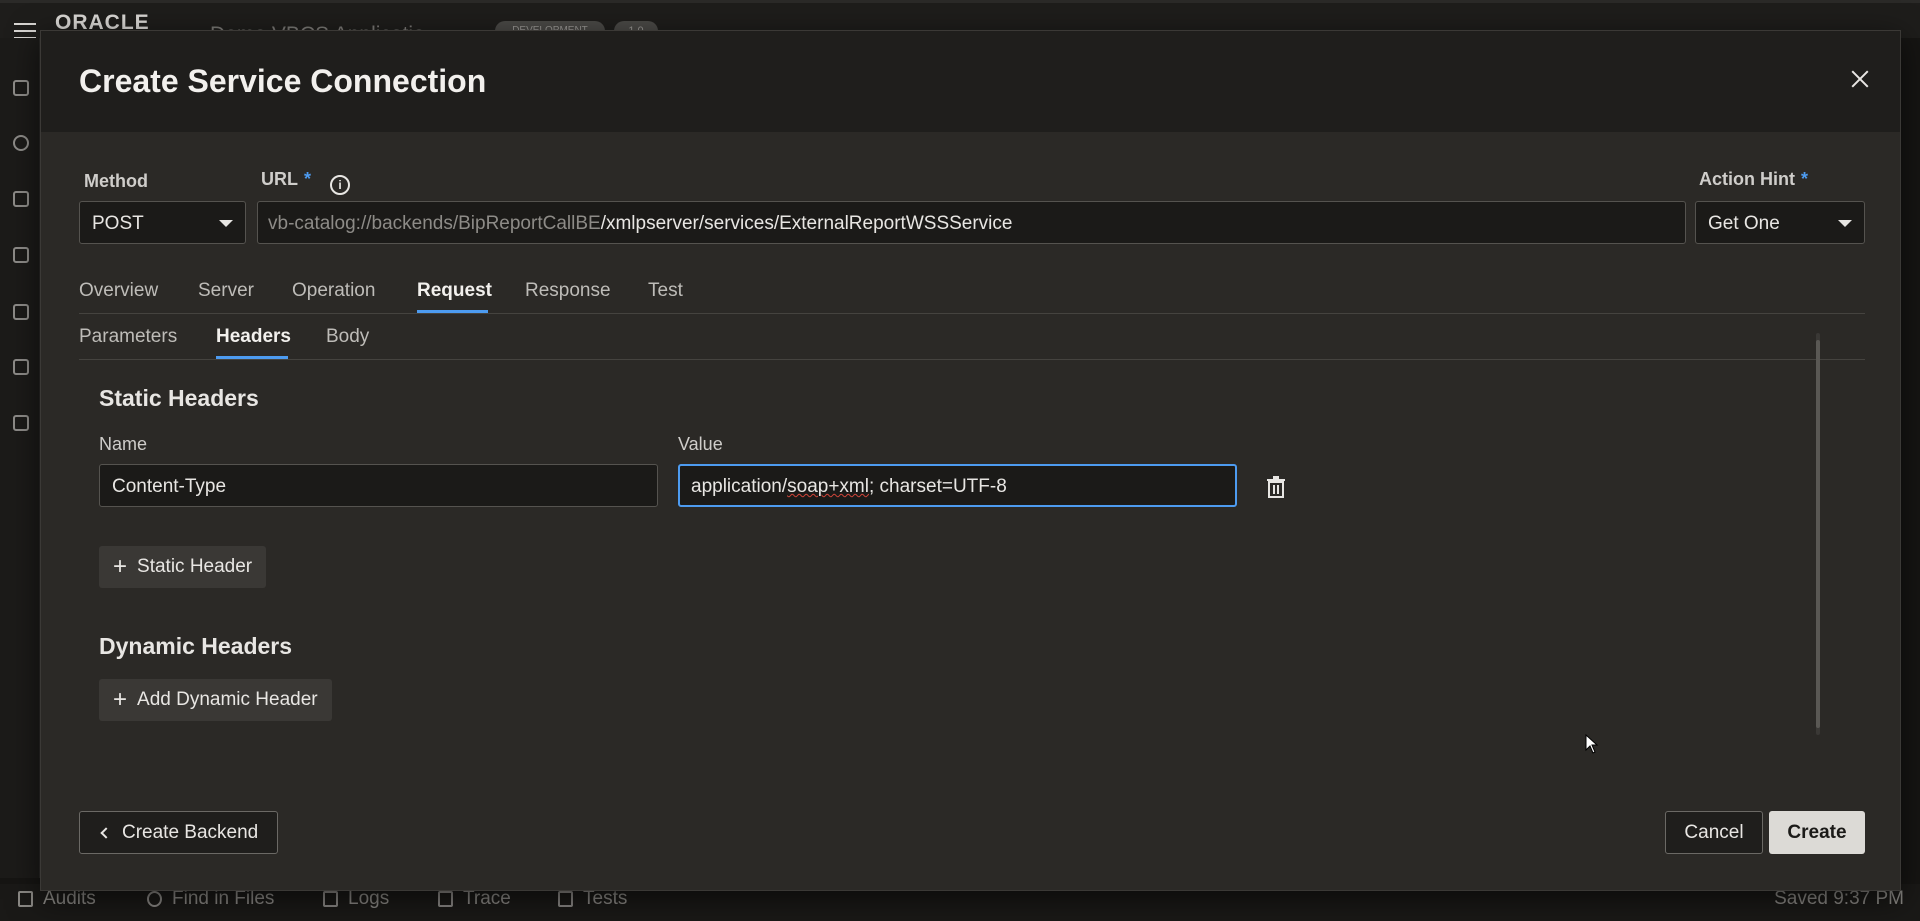 The width and height of the screenshot is (1920, 921). What do you see at coordinates (223, 898) in the screenshot?
I see `find-in-files-label: Find in Files` at bounding box center [223, 898].